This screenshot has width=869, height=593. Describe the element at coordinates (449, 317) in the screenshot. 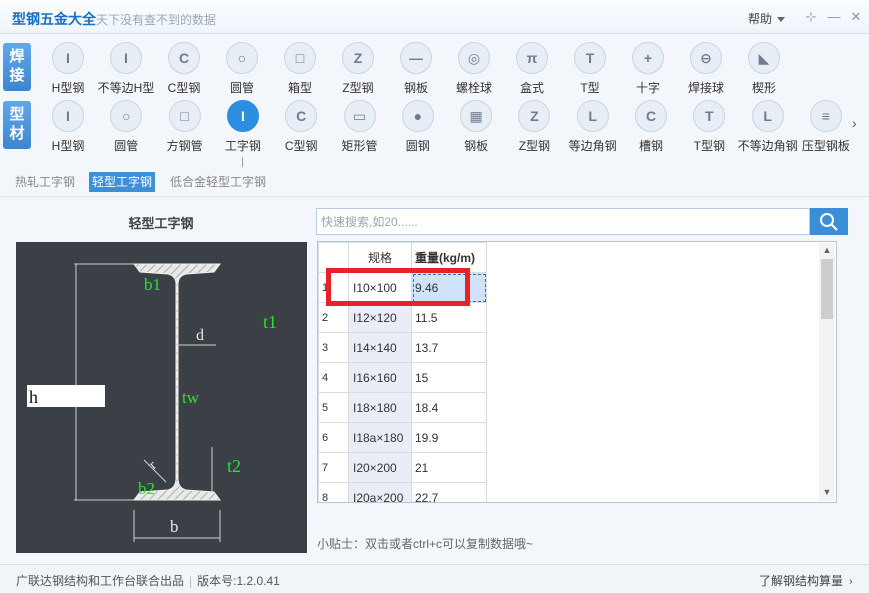

I see `cell-weight: 11.5` at that location.